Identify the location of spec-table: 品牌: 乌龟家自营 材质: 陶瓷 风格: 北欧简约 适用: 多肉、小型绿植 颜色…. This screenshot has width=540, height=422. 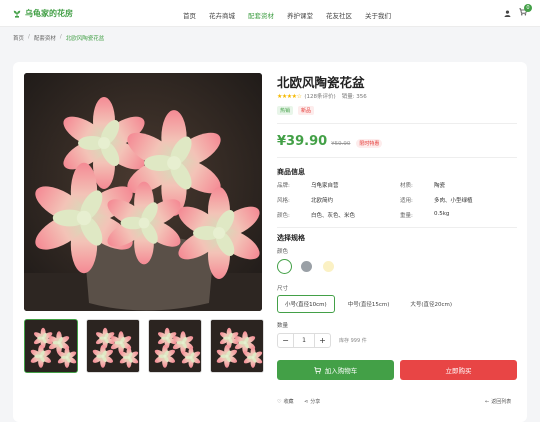
(397, 203).